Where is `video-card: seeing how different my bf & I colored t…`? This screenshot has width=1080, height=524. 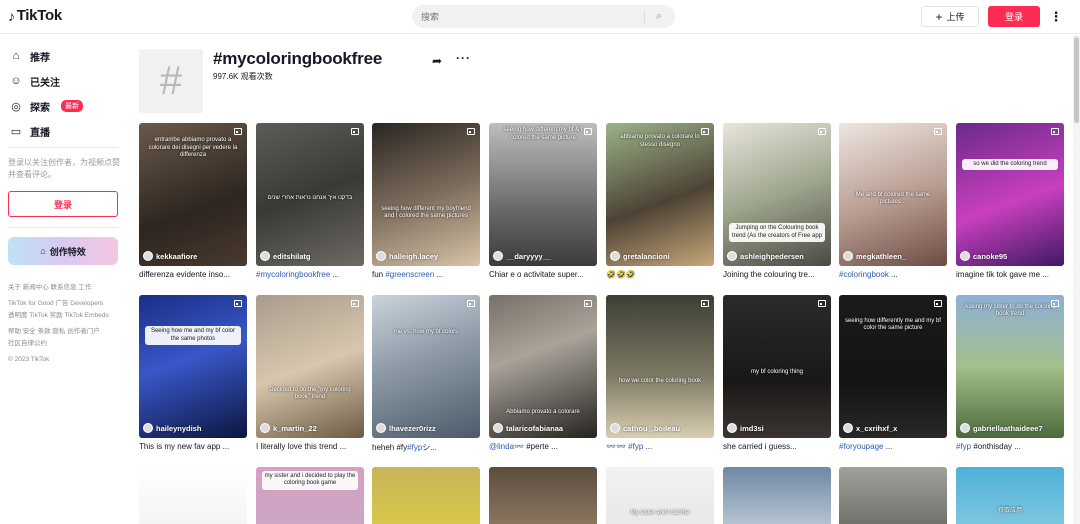
video-card: seeing how different my bf & I colored t… is located at coordinates (543, 202).